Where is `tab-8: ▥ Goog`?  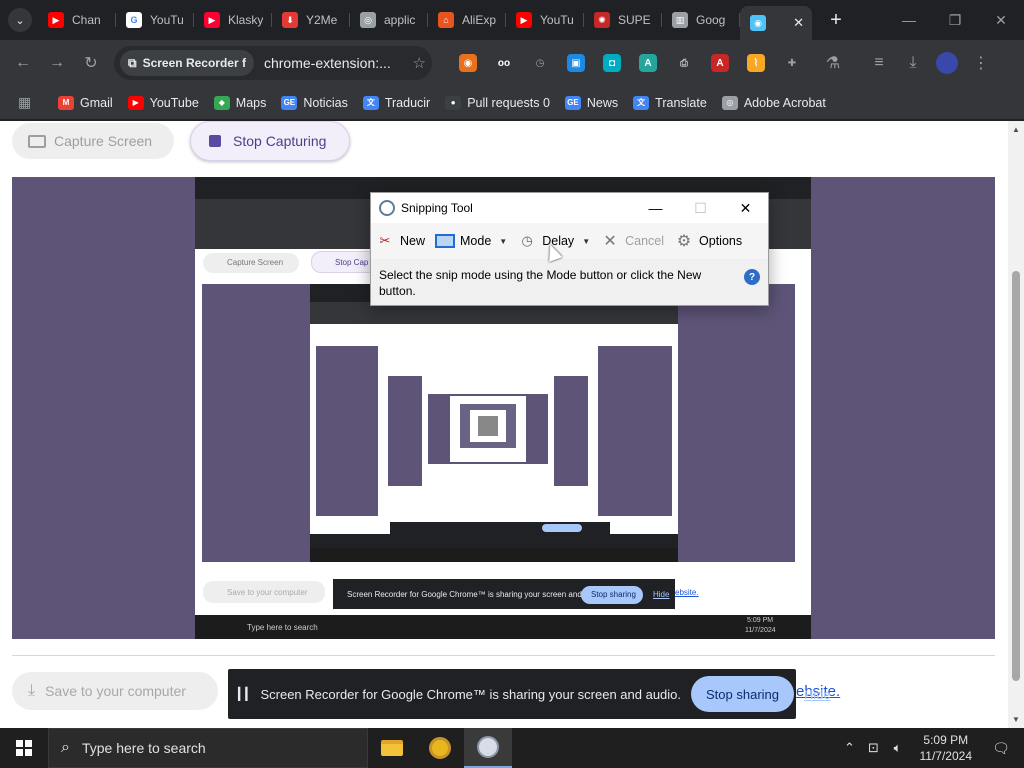 tab-8: ▥ Goog is located at coordinates (701, 20).